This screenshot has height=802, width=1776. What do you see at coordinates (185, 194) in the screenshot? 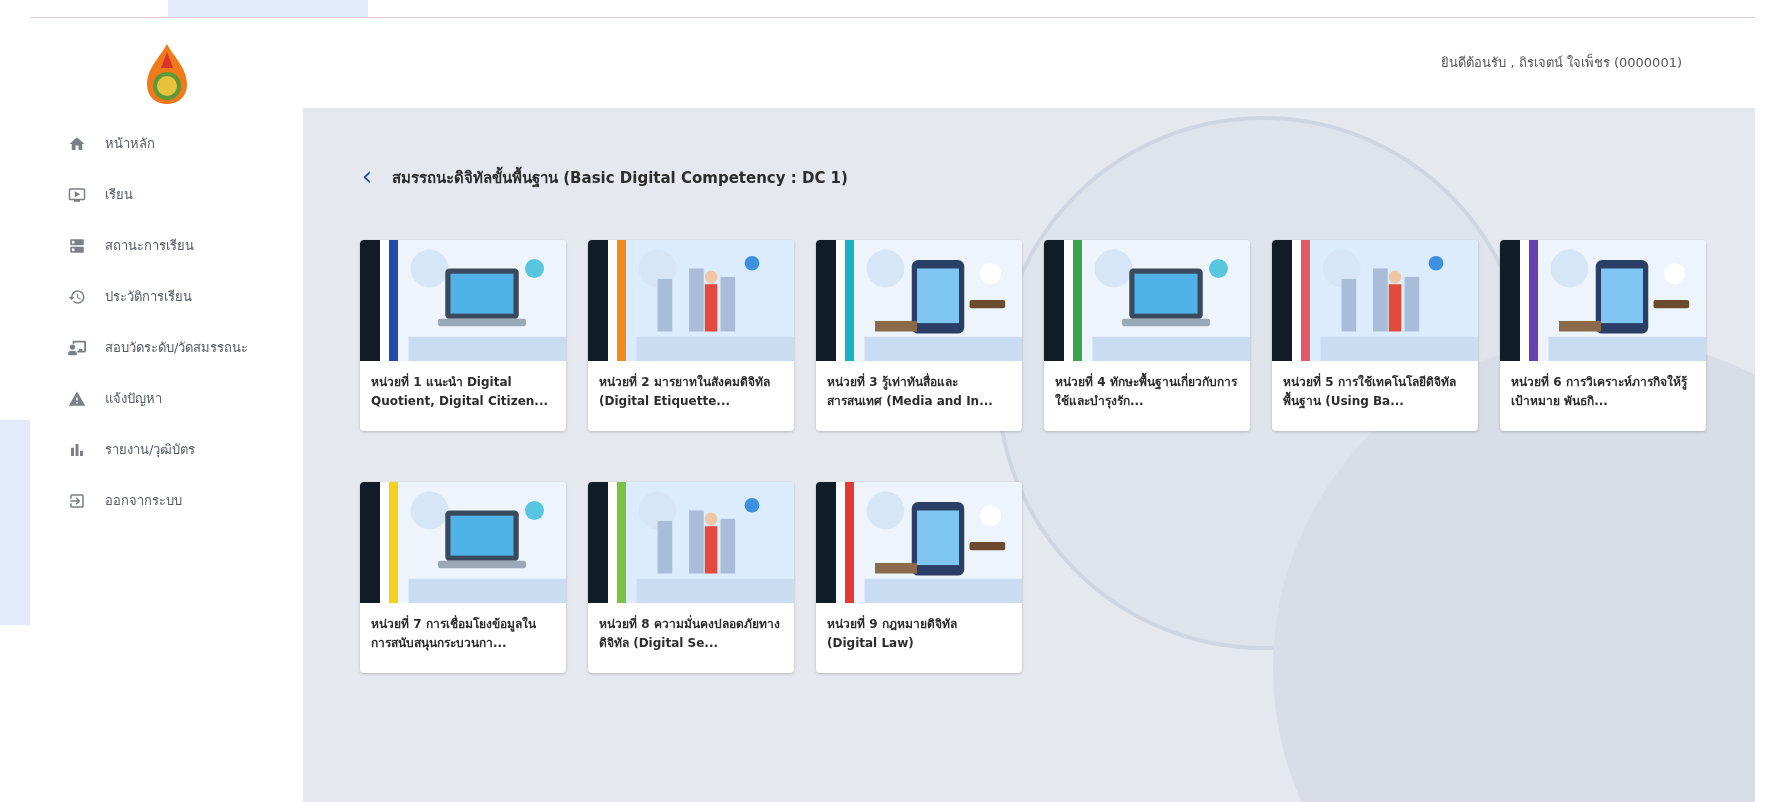
I see `sidebar-item: เรียน` at bounding box center [185, 194].